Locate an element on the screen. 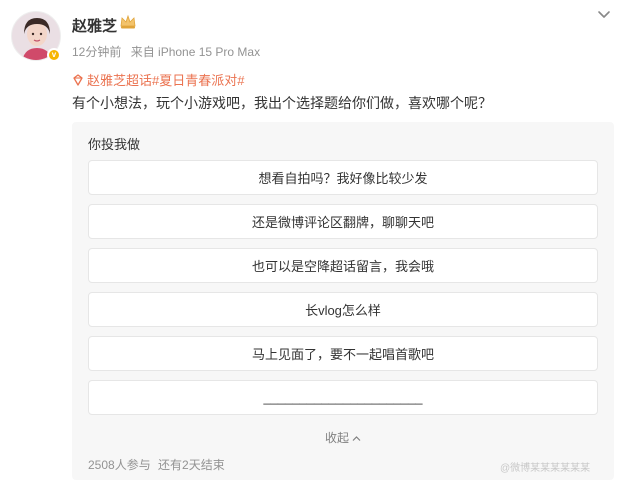 This screenshot has width=623, height=485. vote-option-label: 长vlog怎么样 is located at coordinates (343, 310).